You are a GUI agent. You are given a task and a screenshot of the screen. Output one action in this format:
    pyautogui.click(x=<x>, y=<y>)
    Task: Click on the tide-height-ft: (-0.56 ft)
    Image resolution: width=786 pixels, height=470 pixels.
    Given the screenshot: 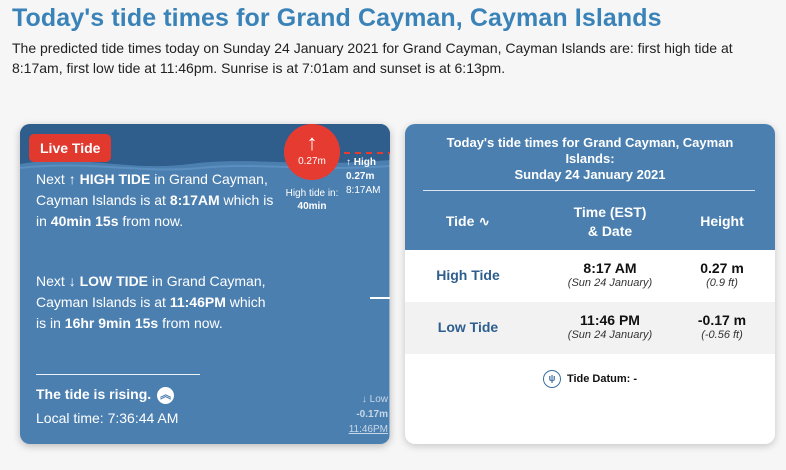 What is the action you would take?
    pyautogui.click(x=722, y=335)
    